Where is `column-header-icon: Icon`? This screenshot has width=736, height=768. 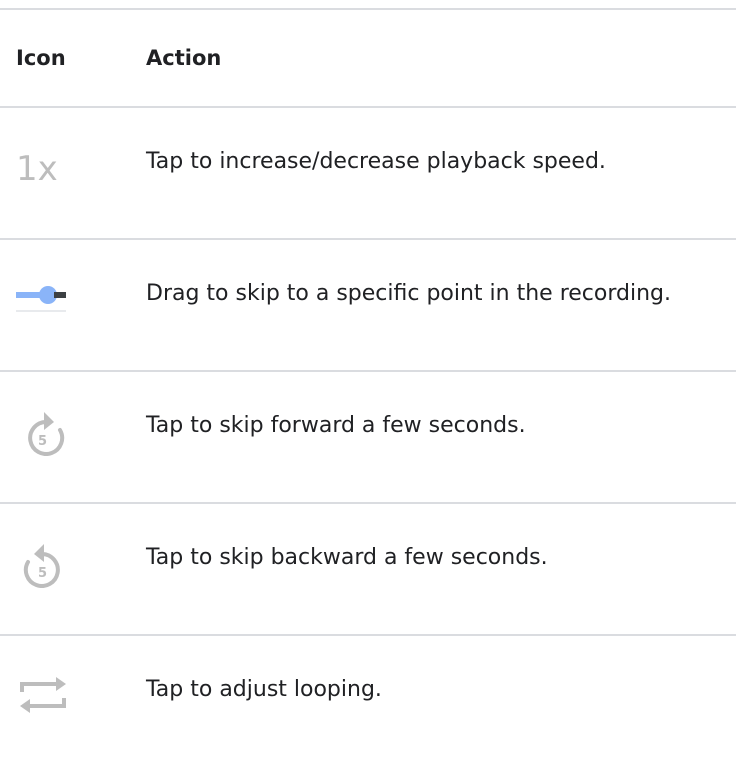
column-header-icon: Icon is located at coordinates (41, 58).